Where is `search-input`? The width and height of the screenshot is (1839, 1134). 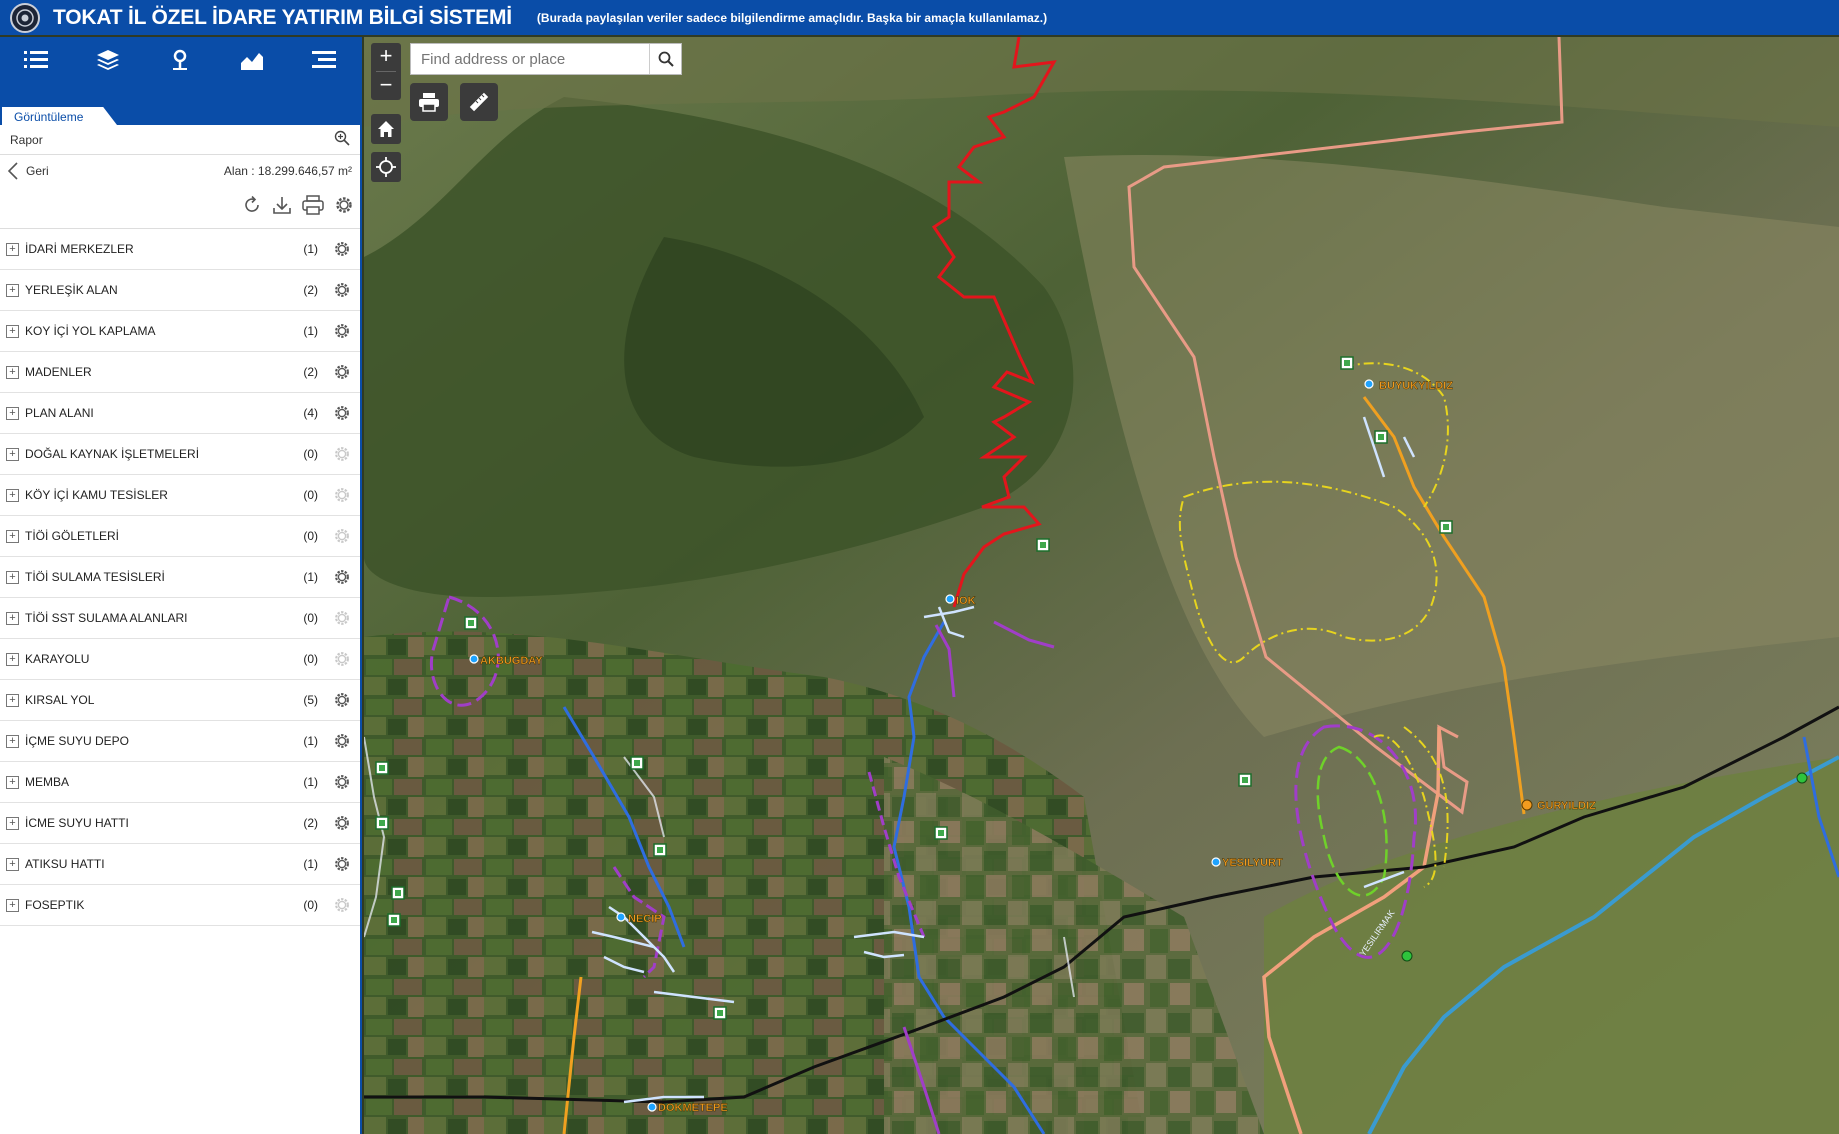 search-input is located at coordinates (530, 59).